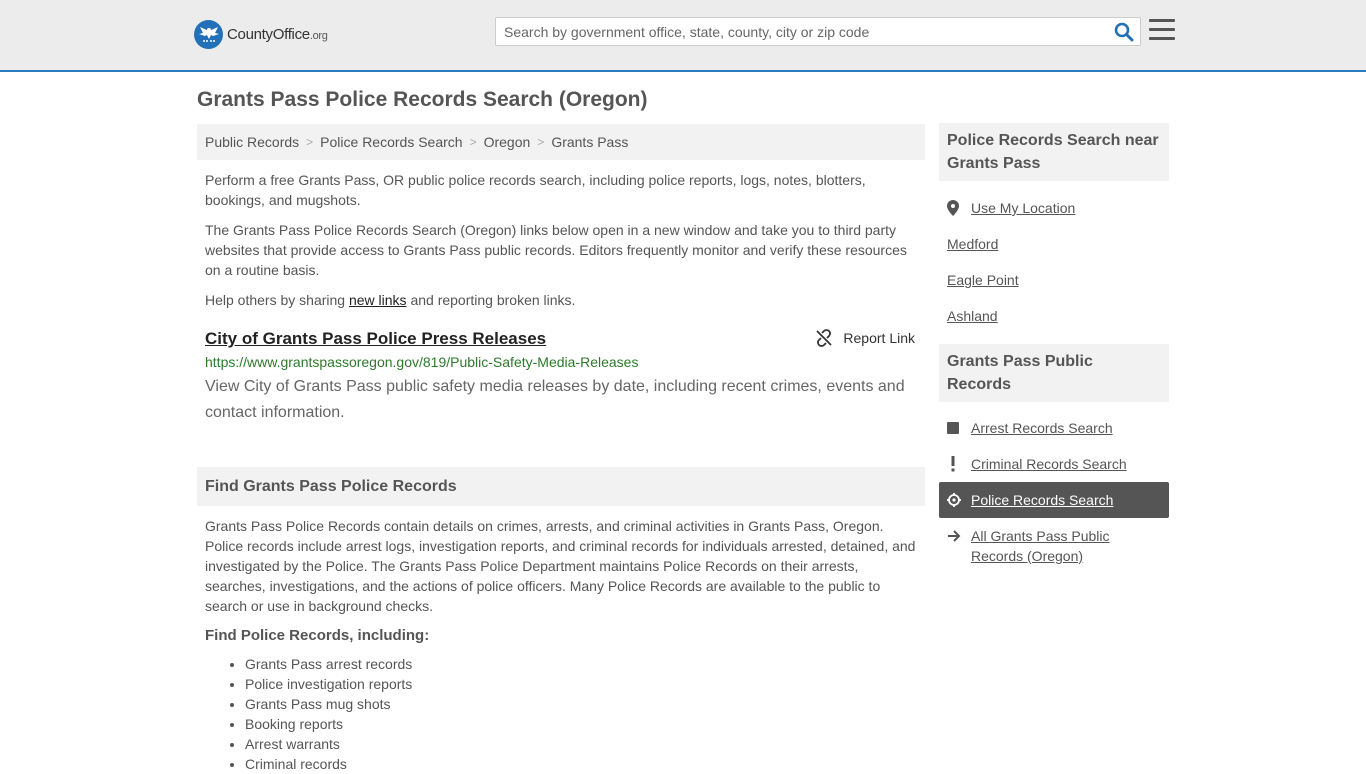  I want to click on nearby-heading: Police Records Search near Grants Pass, so click(1054, 152).